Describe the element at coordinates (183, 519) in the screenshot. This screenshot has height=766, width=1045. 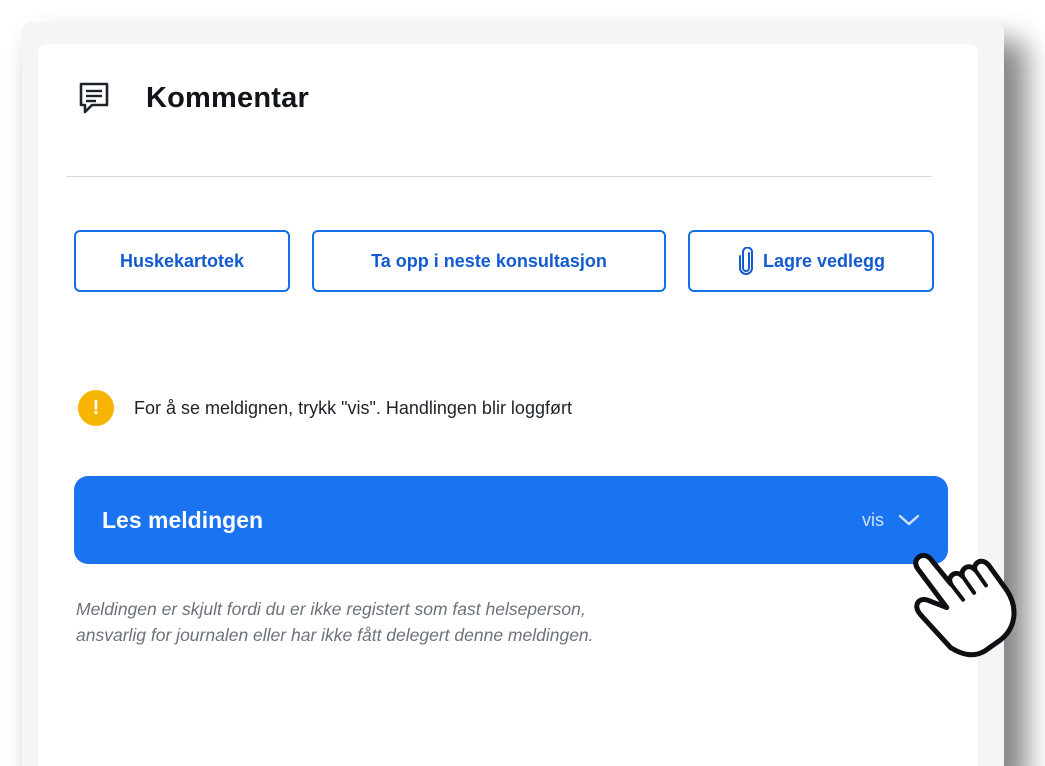
I see `accordion-title: Les meldingen` at that location.